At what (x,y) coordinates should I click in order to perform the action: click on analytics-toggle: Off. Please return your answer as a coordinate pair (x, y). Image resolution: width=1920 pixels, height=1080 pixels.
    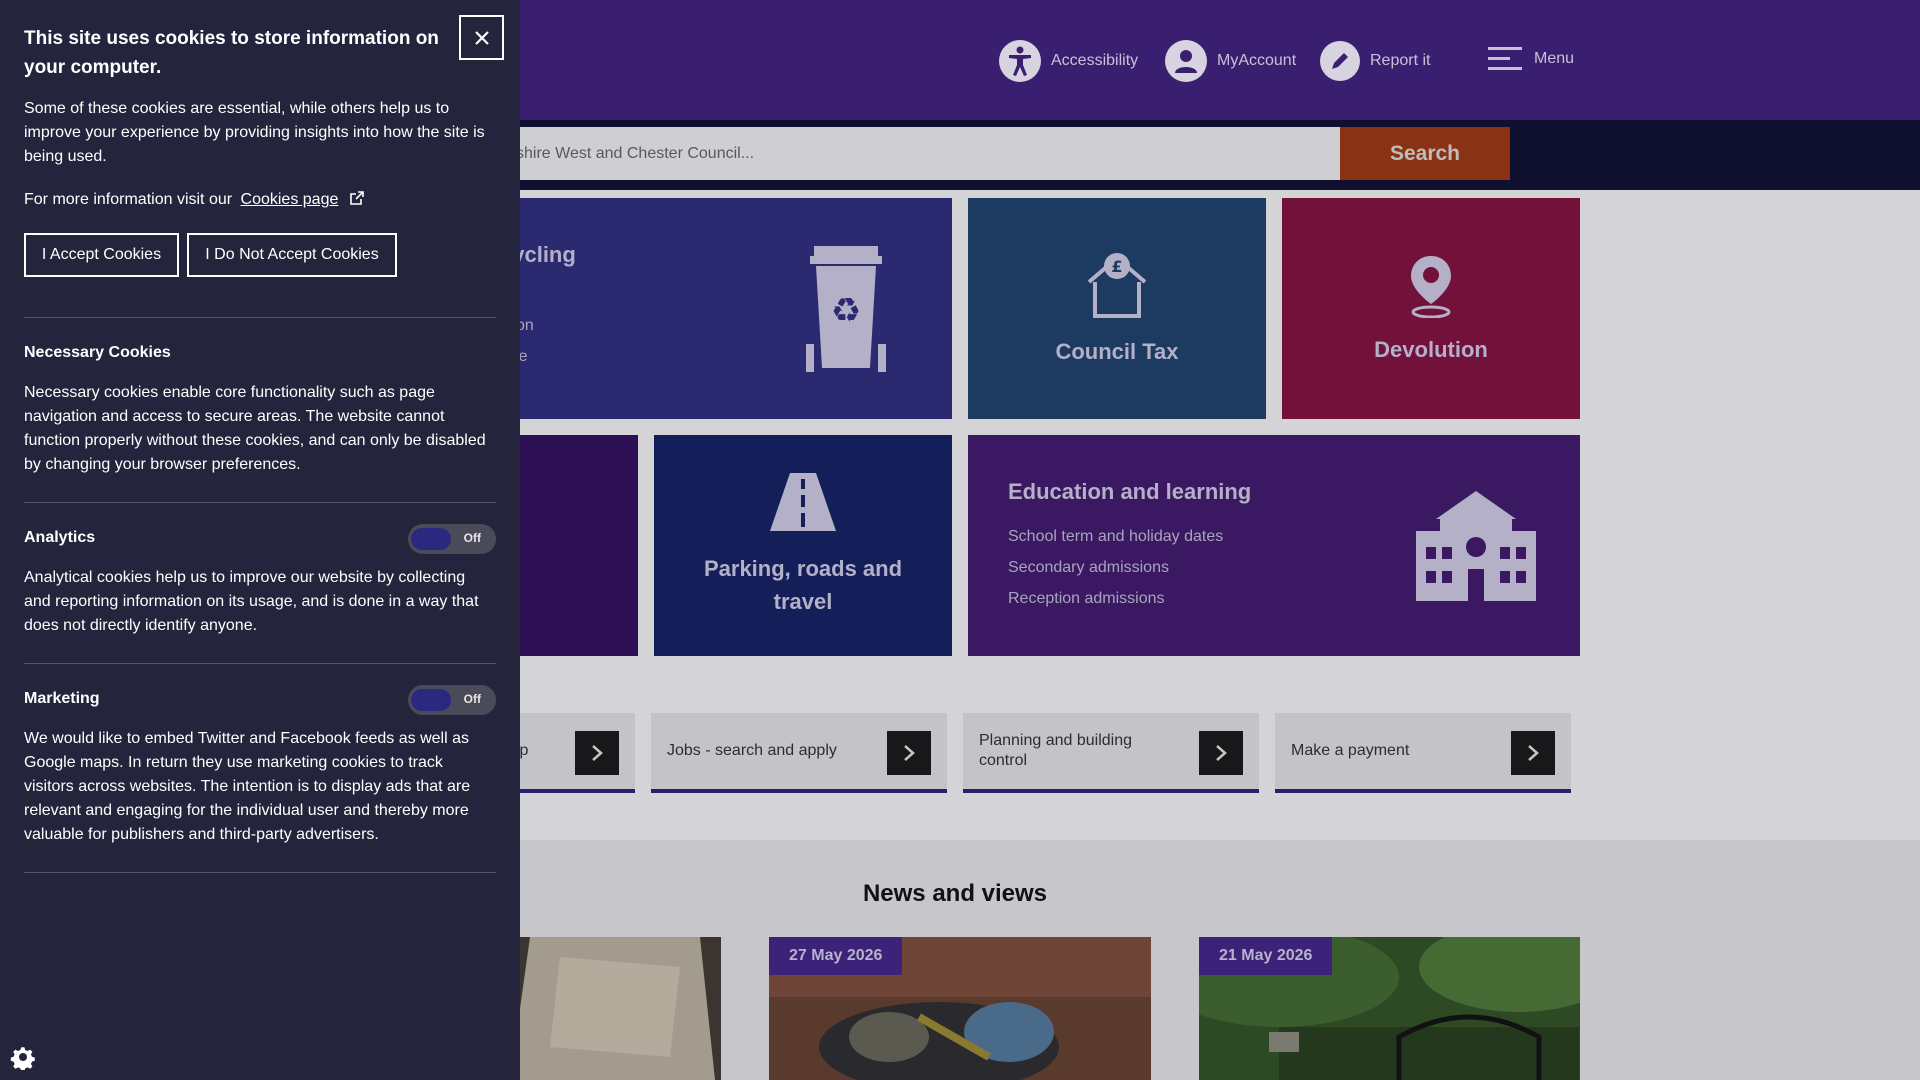
    Looking at the image, I should click on (452, 539).